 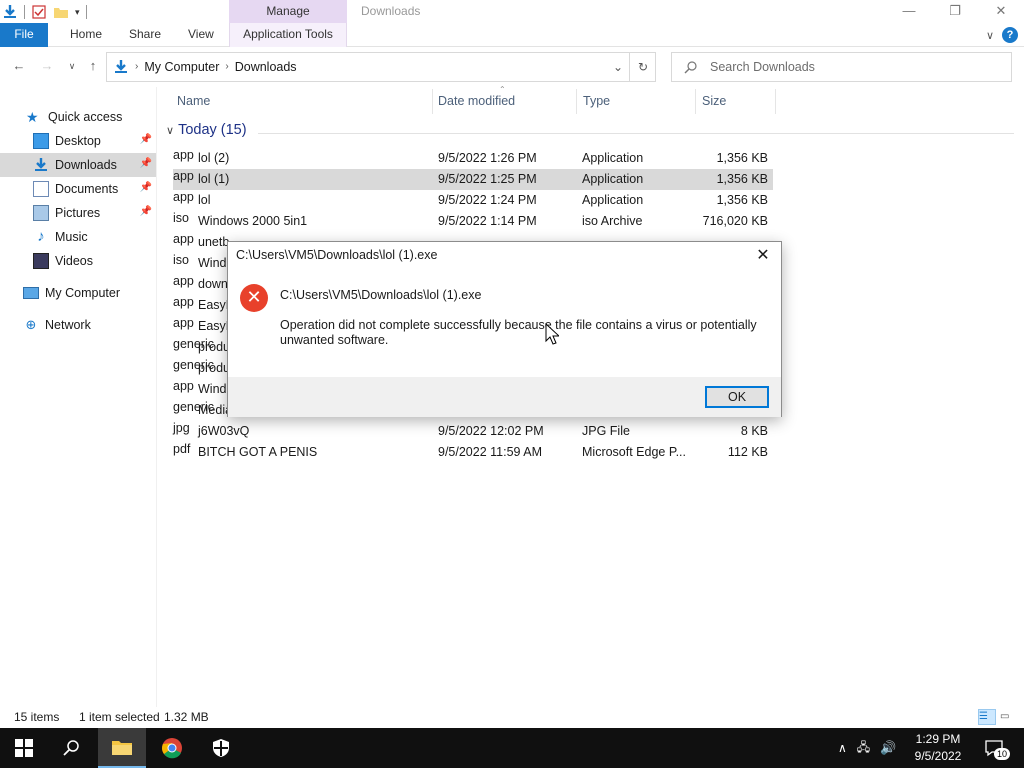 I want to click on recent-locations-button: ∨, so click(x=72, y=66).